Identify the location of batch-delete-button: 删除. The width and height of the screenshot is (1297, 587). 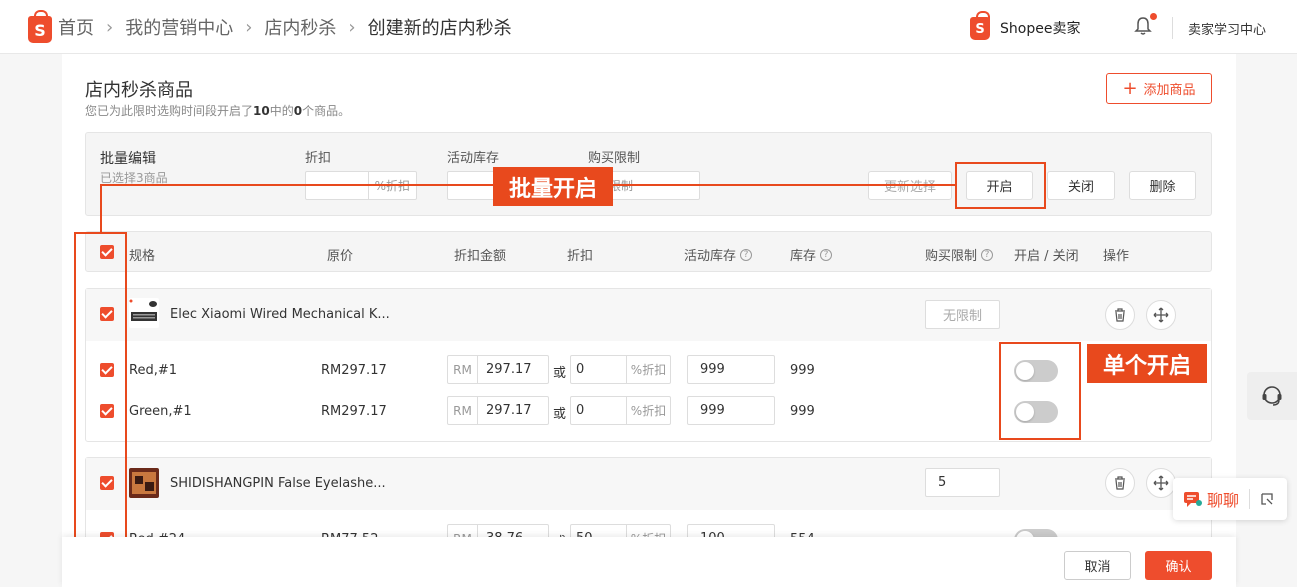
(1162, 185).